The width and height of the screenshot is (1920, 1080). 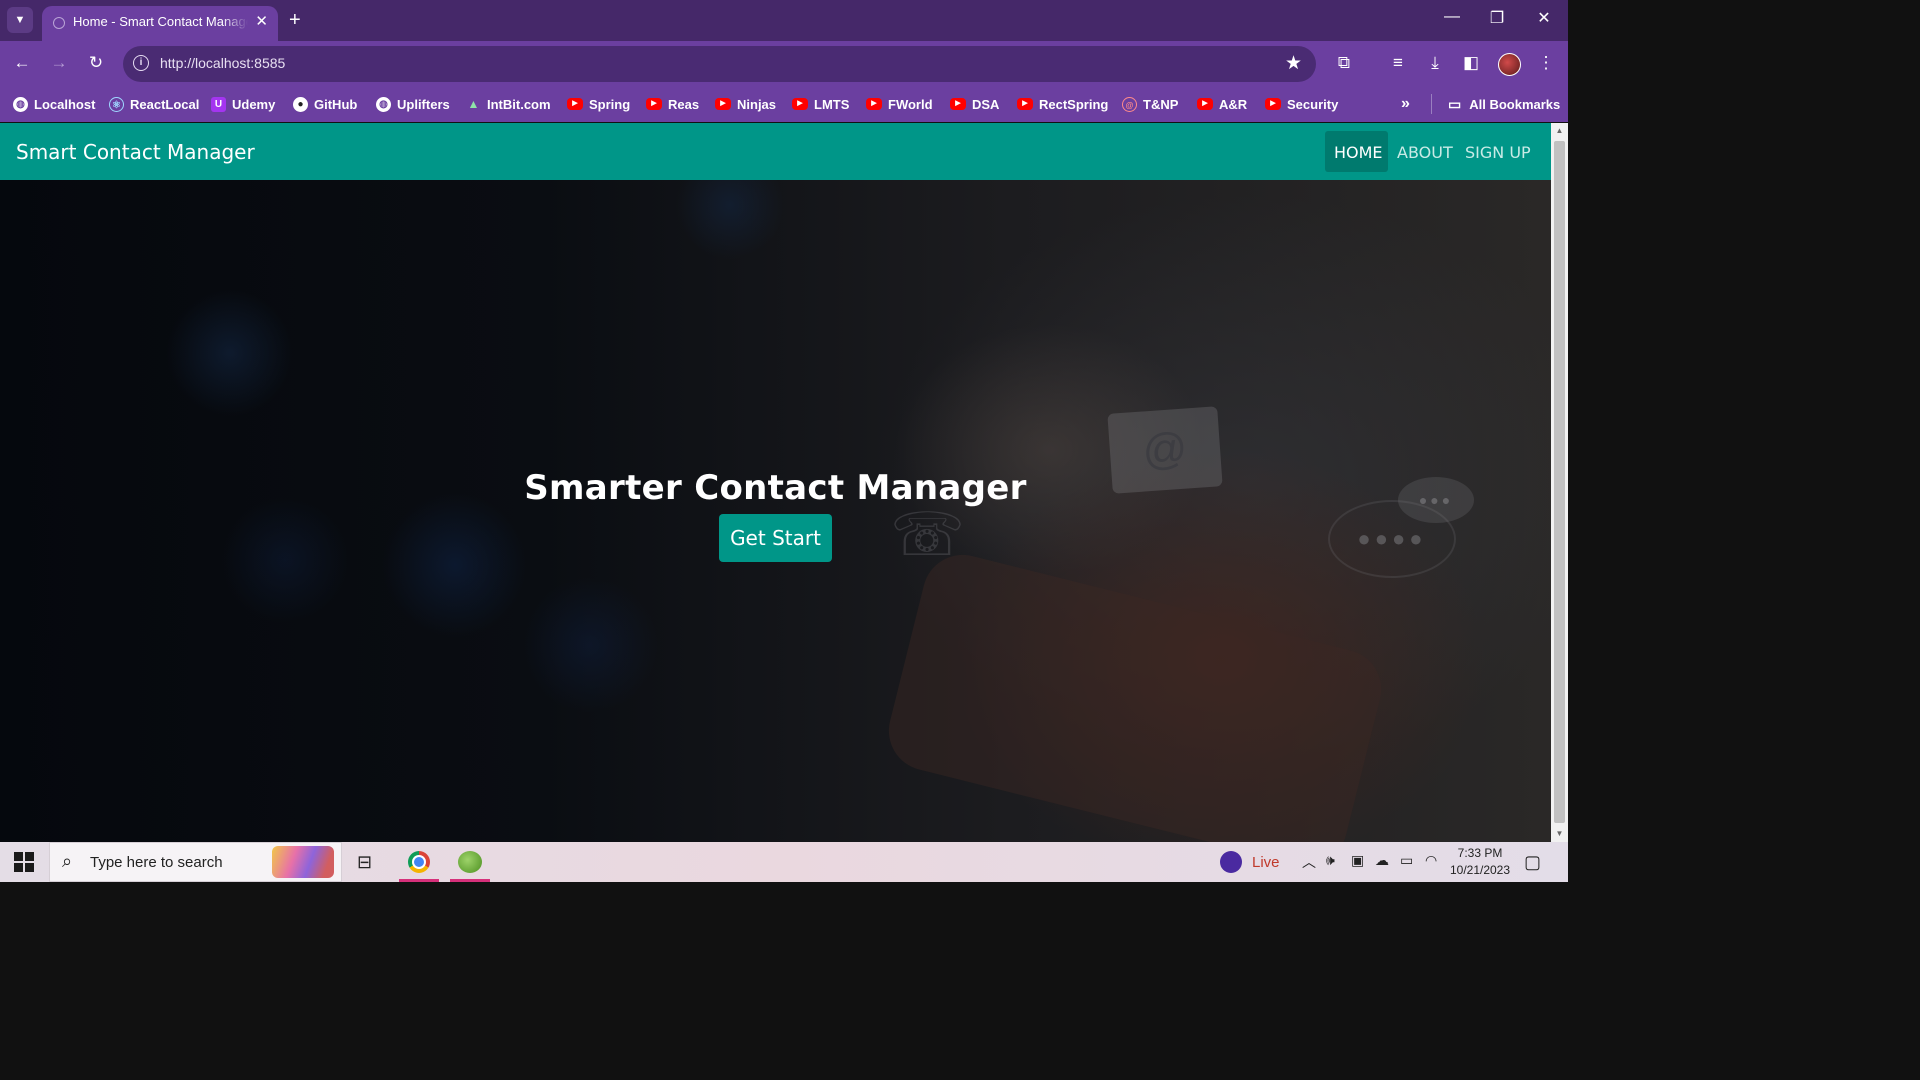 I want to click on back-arrow-icon: ←, so click(x=22, y=63).